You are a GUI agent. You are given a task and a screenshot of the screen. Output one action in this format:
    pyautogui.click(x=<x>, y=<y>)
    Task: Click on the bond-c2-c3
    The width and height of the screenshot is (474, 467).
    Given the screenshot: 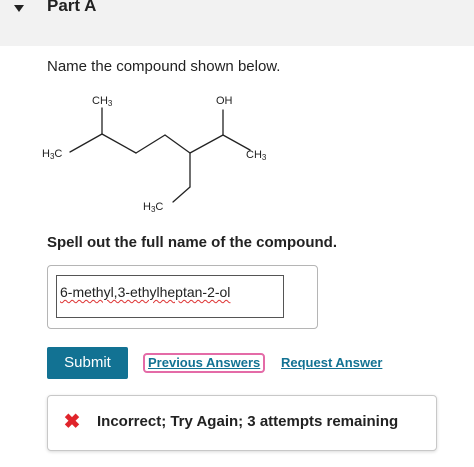 What is the action you would take?
    pyautogui.click(x=119, y=143)
    